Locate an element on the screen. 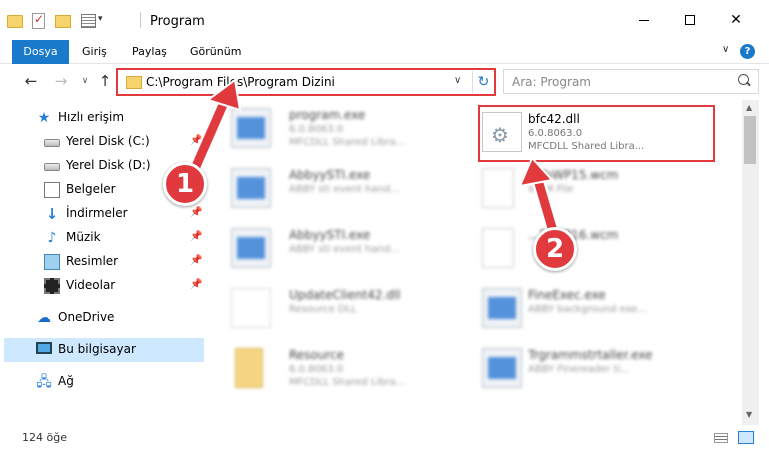  expand-ribbon-icon: ∨ is located at coordinates (725, 49).